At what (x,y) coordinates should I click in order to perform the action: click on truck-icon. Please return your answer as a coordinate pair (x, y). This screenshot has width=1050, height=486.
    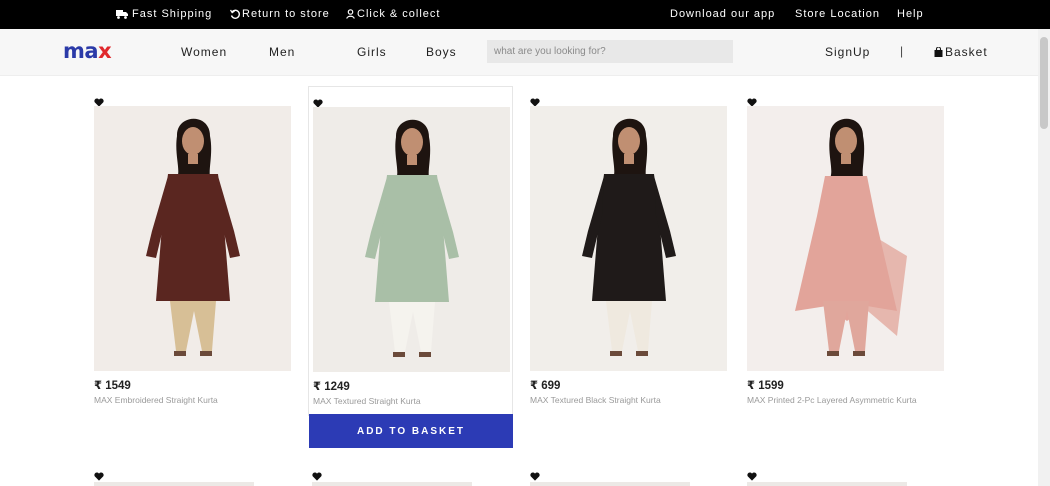
    Looking at the image, I should click on (122, 14).